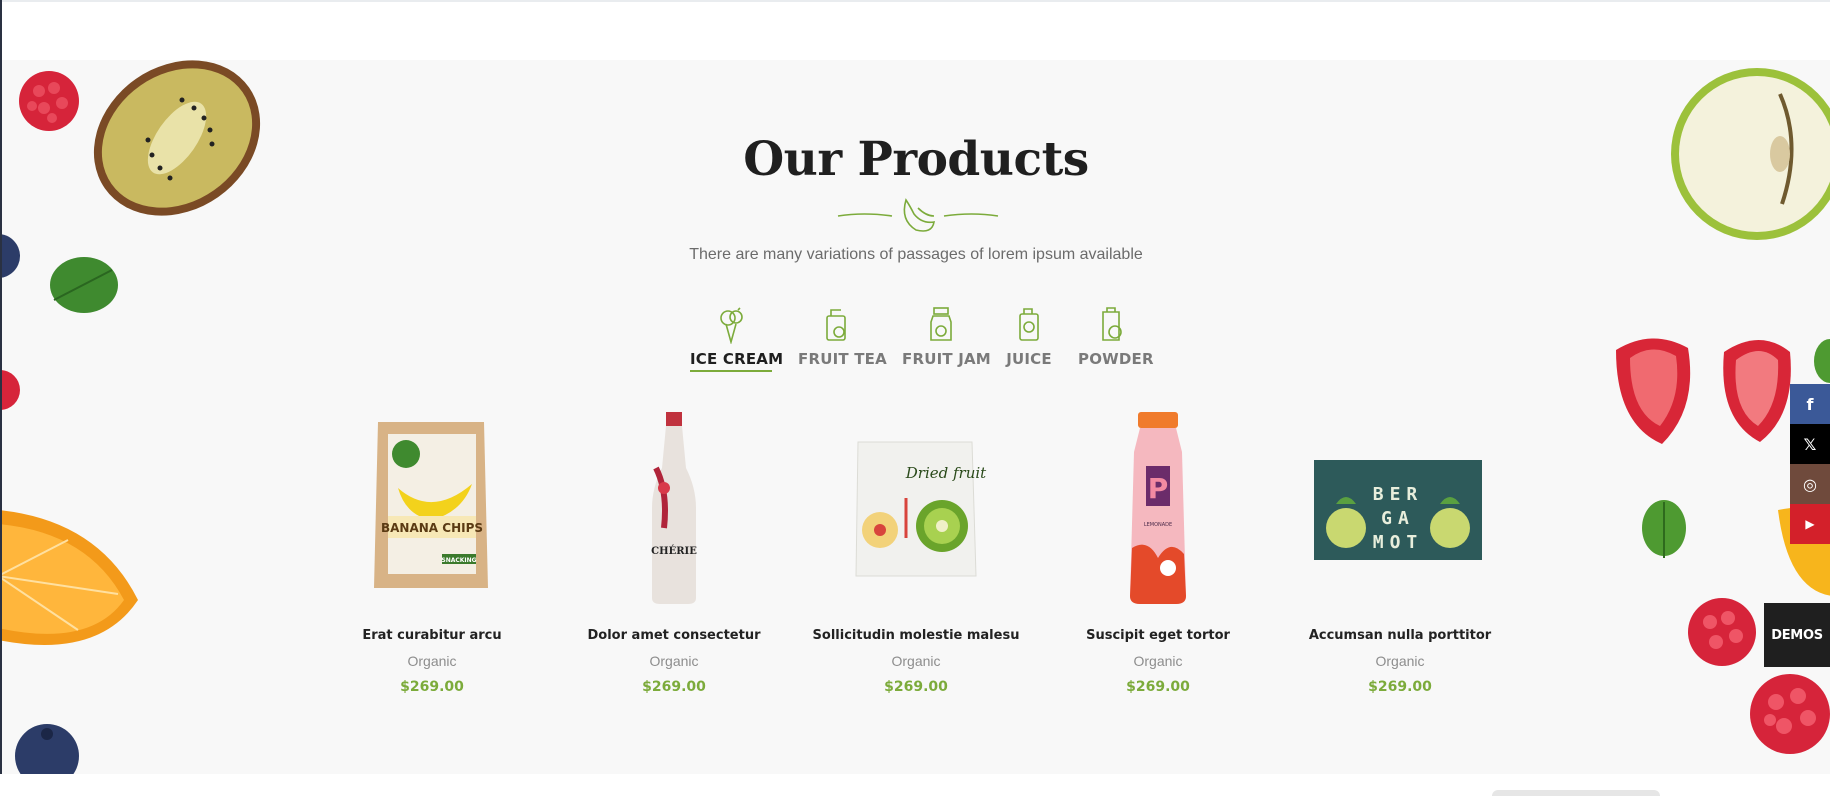 This screenshot has height=796, width=1830. I want to click on raspberry-bottom-right-decoration, so click(1790, 714).